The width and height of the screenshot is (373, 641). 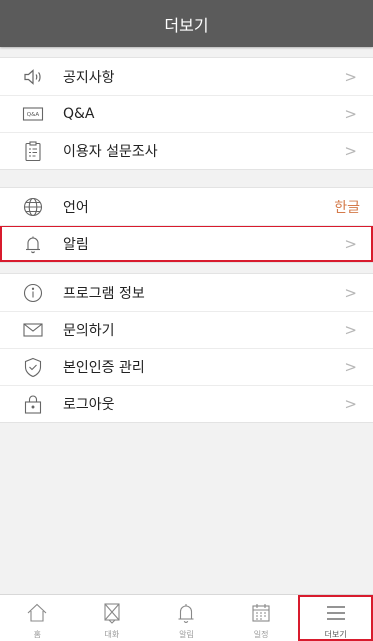 What do you see at coordinates (33, 207) in the screenshot?
I see `globe-icon` at bounding box center [33, 207].